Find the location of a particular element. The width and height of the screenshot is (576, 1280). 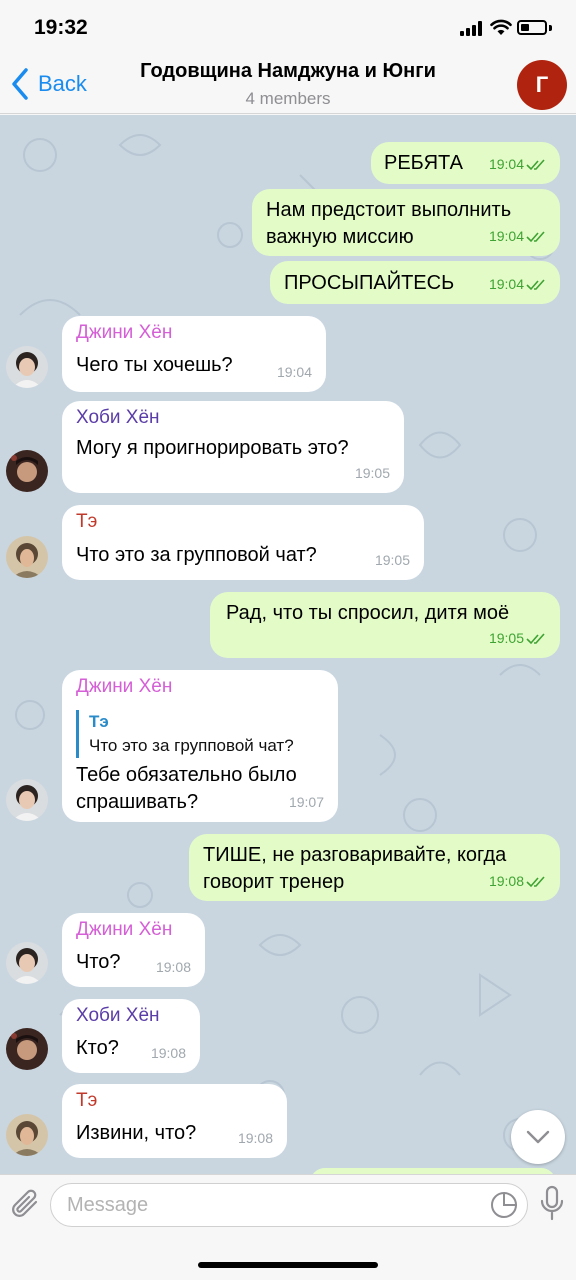

message-text: Кто? is located at coordinates (97, 1048).